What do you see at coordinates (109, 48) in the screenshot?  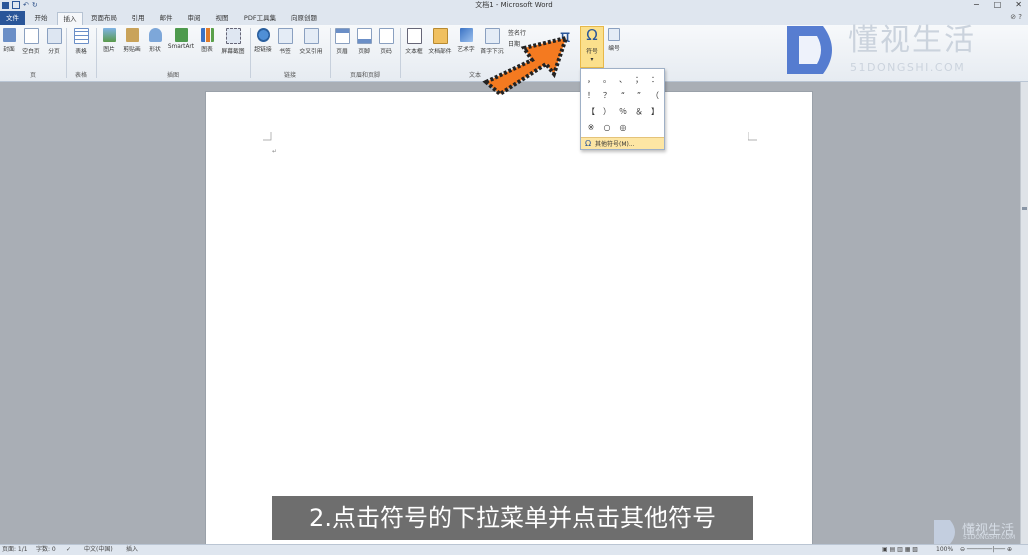 I see `picture-button: 图片` at bounding box center [109, 48].